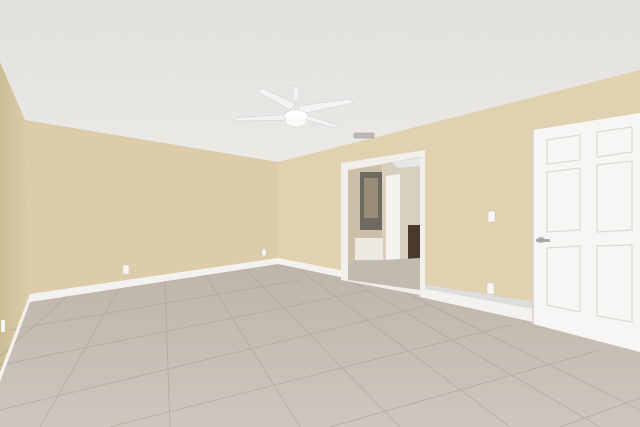 The image size is (640, 427). What do you see at coordinates (414, 242) in the screenshot?
I see `dresser` at bounding box center [414, 242].